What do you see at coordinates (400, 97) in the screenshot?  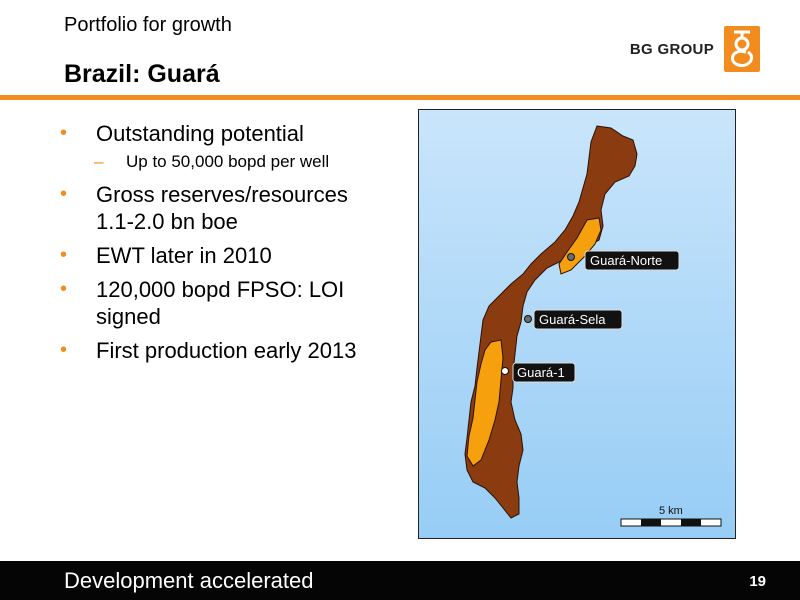 I see `header-rule` at bounding box center [400, 97].